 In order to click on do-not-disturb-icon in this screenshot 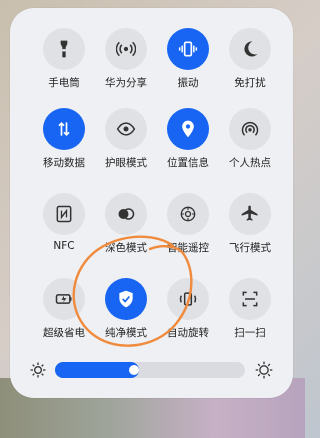, I will do `click(250, 49)`.